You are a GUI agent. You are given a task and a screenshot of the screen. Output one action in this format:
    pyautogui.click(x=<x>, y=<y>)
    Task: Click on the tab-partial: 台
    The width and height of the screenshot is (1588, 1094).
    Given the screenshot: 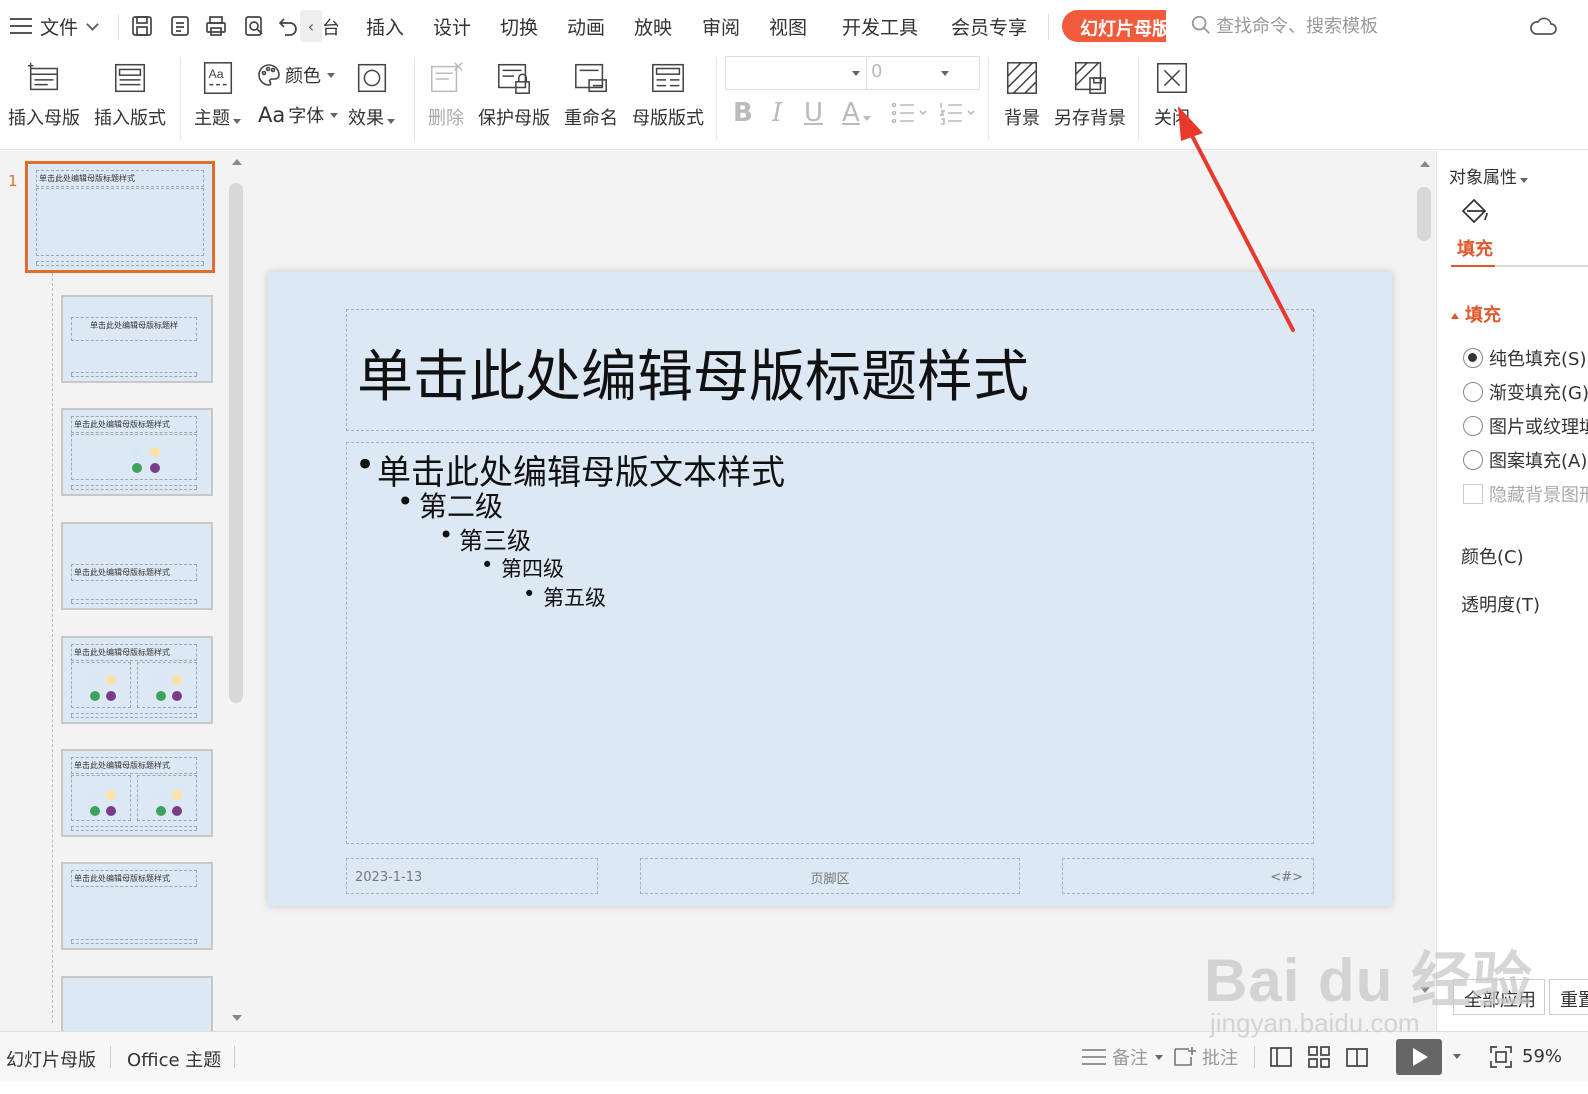 What is the action you would take?
    pyautogui.click(x=330, y=27)
    